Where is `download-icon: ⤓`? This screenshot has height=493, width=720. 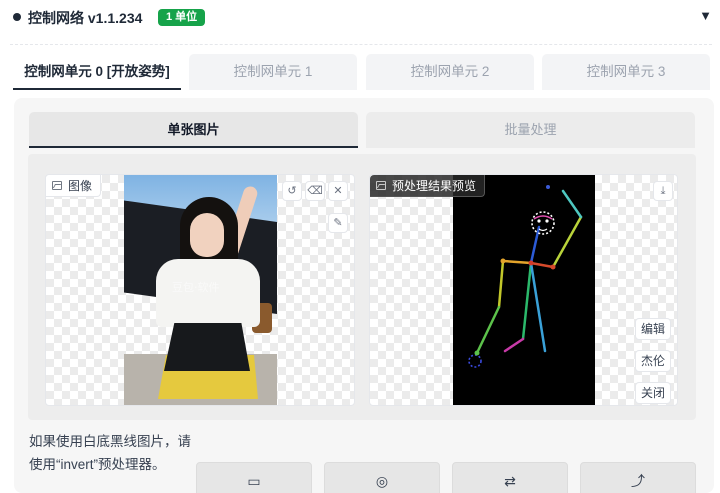 download-icon: ⤓ is located at coordinates (663, 191).